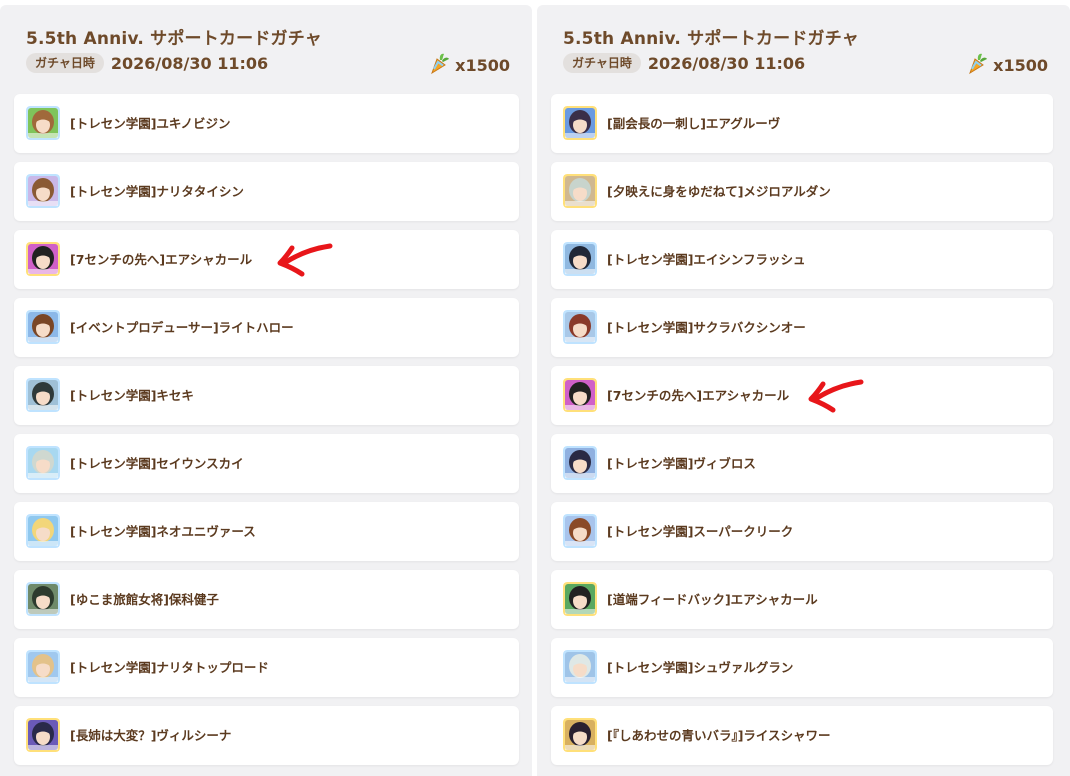 Image resolution: width=1070 pixels, height=776 pixels. What do you see at coordinates (266, 599) in the screenshot?
I see `support-card-row: [ゆこま旅館女将]保科健子` at bounding box center [266, 599].